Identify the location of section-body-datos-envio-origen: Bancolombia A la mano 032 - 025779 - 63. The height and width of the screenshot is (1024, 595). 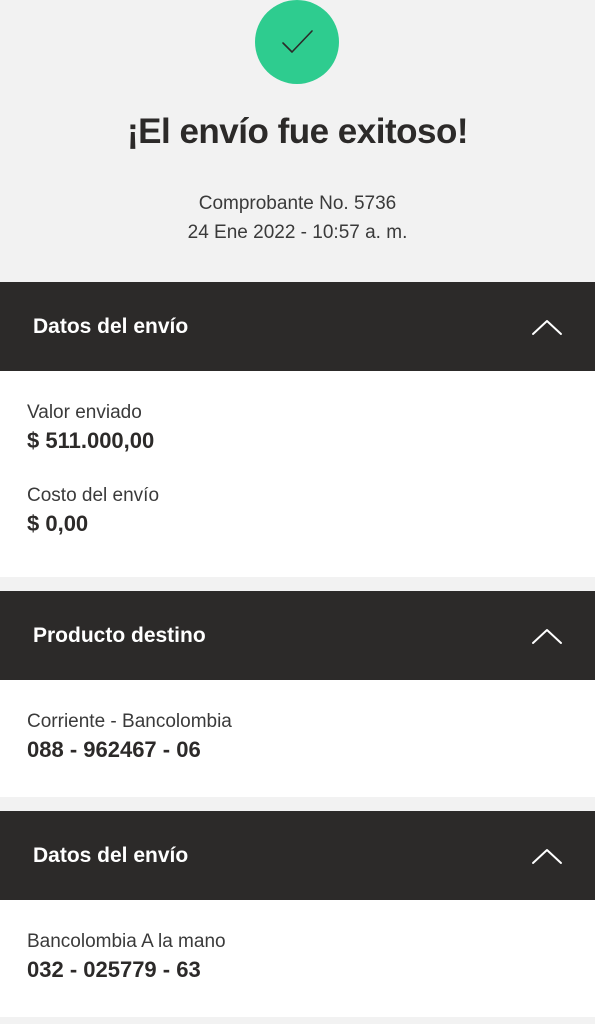
(297, 958).